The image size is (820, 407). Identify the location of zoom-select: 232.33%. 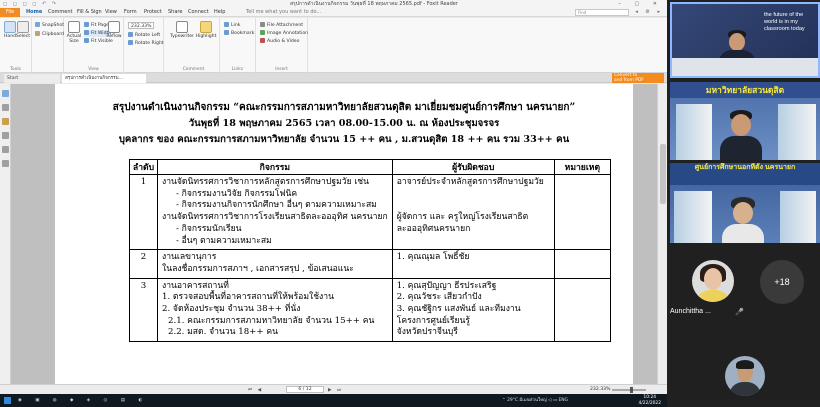
(141, 25).